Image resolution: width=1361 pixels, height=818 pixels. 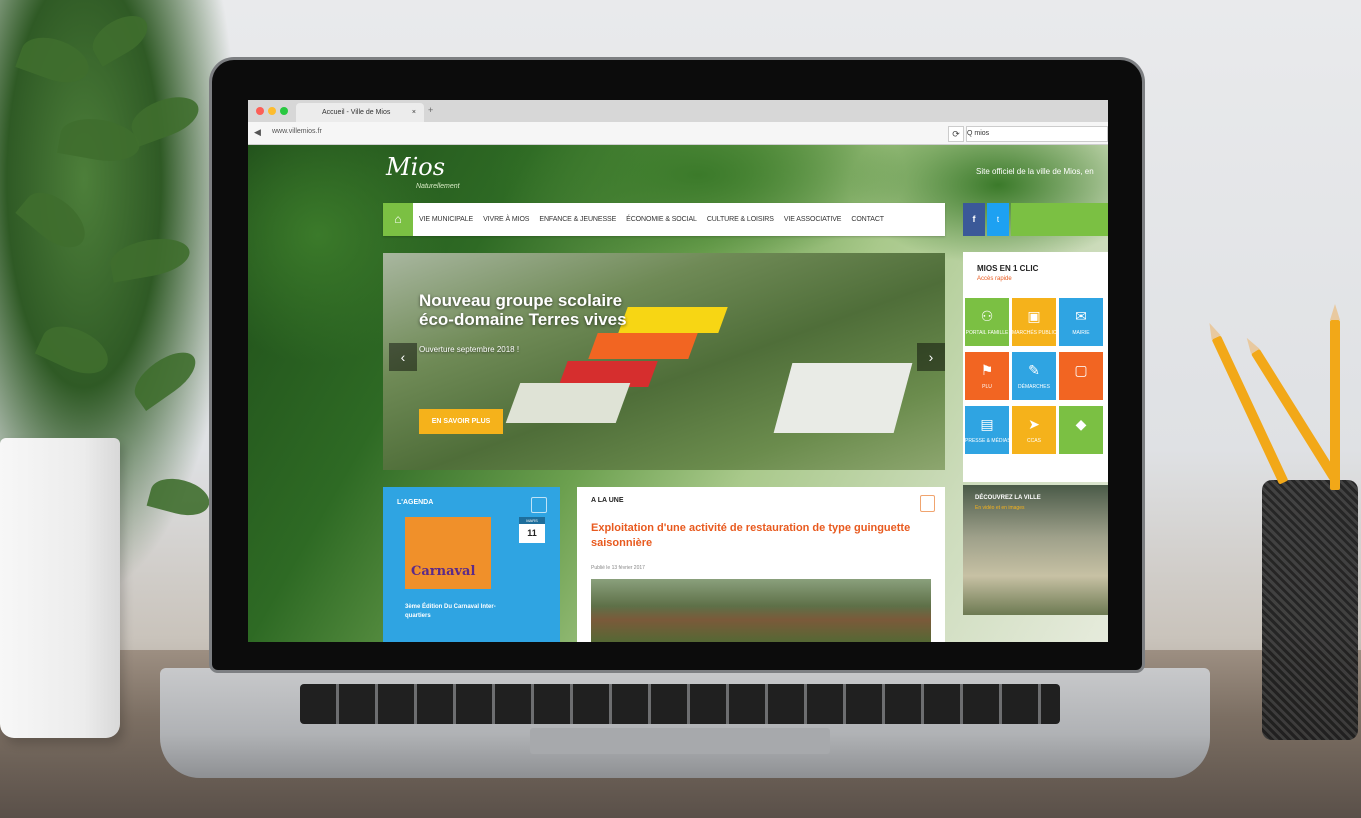 I want to click on nav-item-vie-associative: VIE ASSOCIATIVE, so click(x=813, y=219).